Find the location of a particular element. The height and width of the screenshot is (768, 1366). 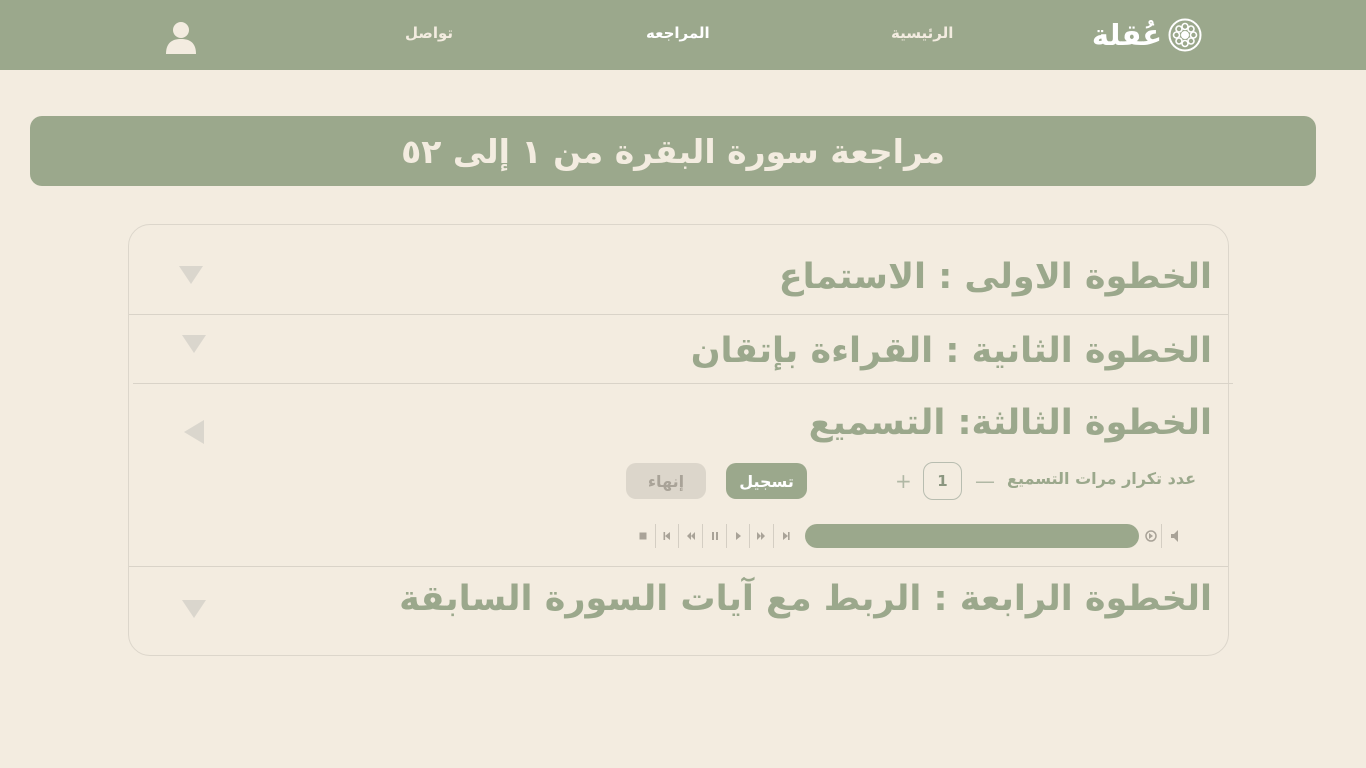

step-3-title: الخطوة الثالثة: التسميع is located at coordinates (1010, 423).